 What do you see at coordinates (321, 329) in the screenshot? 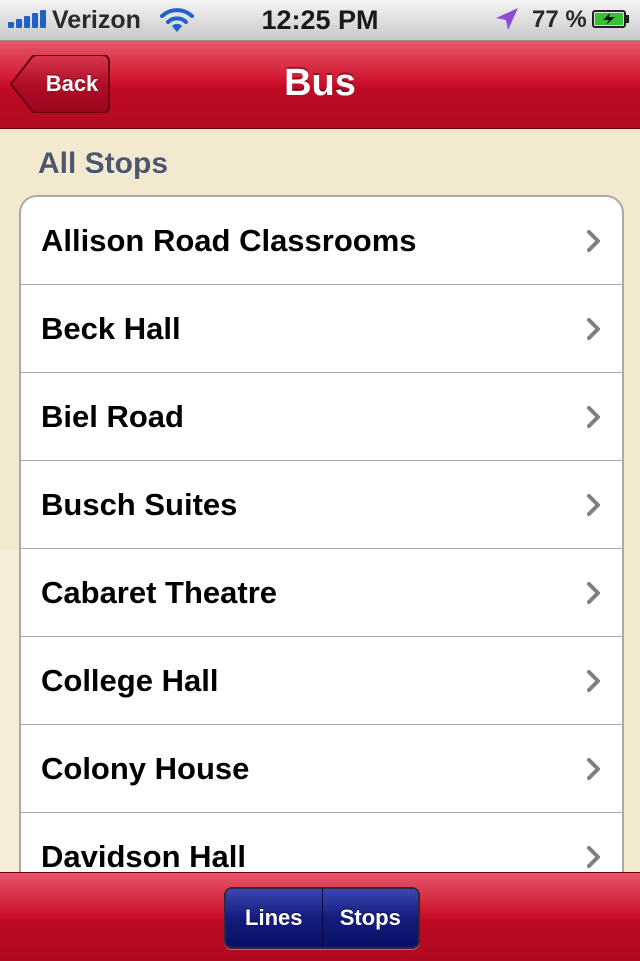
I see `list-item: Beck Hall` at bounding box center [321, 329].